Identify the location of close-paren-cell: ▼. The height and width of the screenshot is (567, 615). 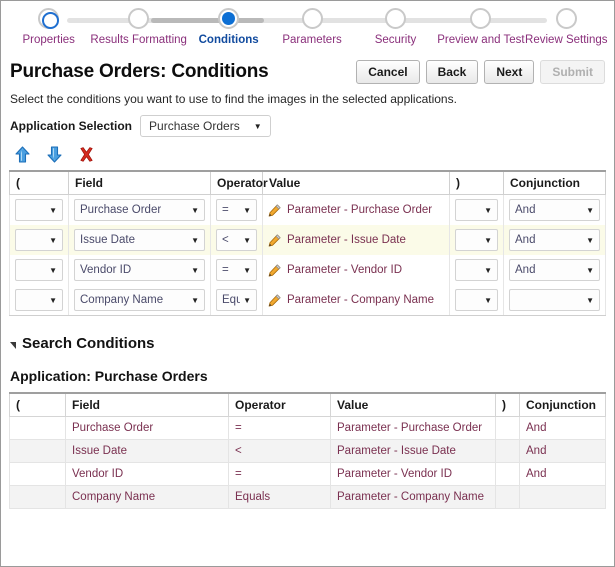
(476, 209).